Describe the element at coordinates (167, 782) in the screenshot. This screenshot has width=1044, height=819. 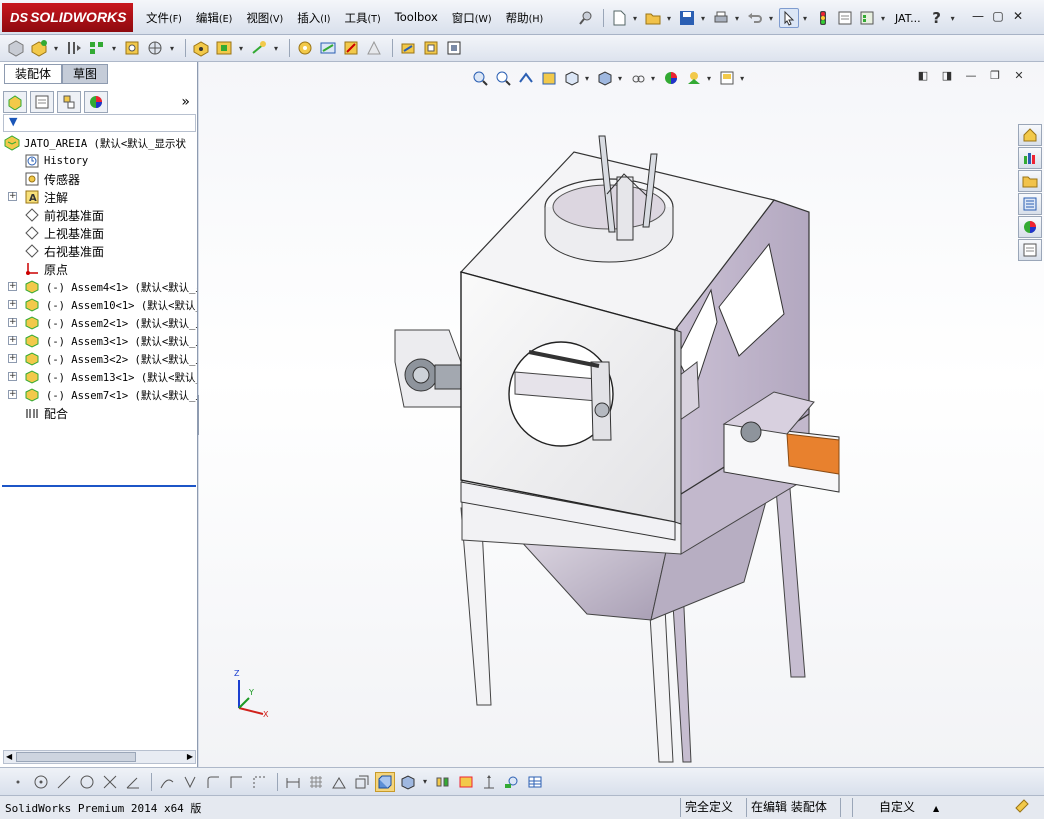
I see `tangent-arc-icon` at that location.